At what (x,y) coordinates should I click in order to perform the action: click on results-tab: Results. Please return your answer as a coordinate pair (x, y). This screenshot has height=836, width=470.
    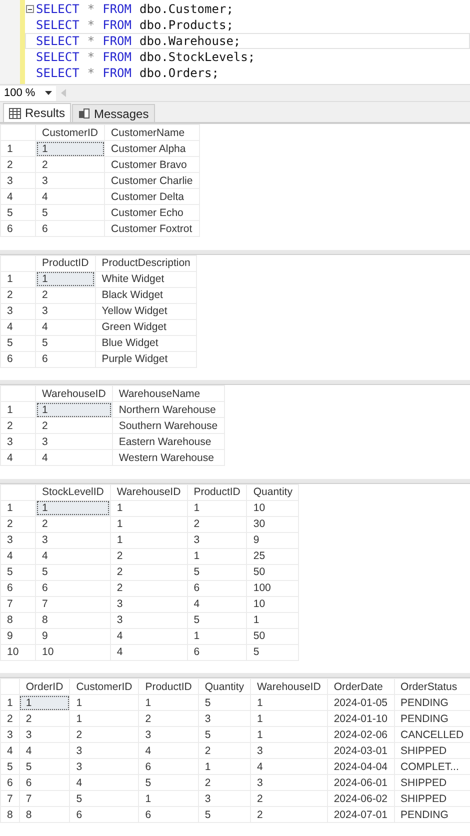
    Looking at the image, I should click on (37, 112).